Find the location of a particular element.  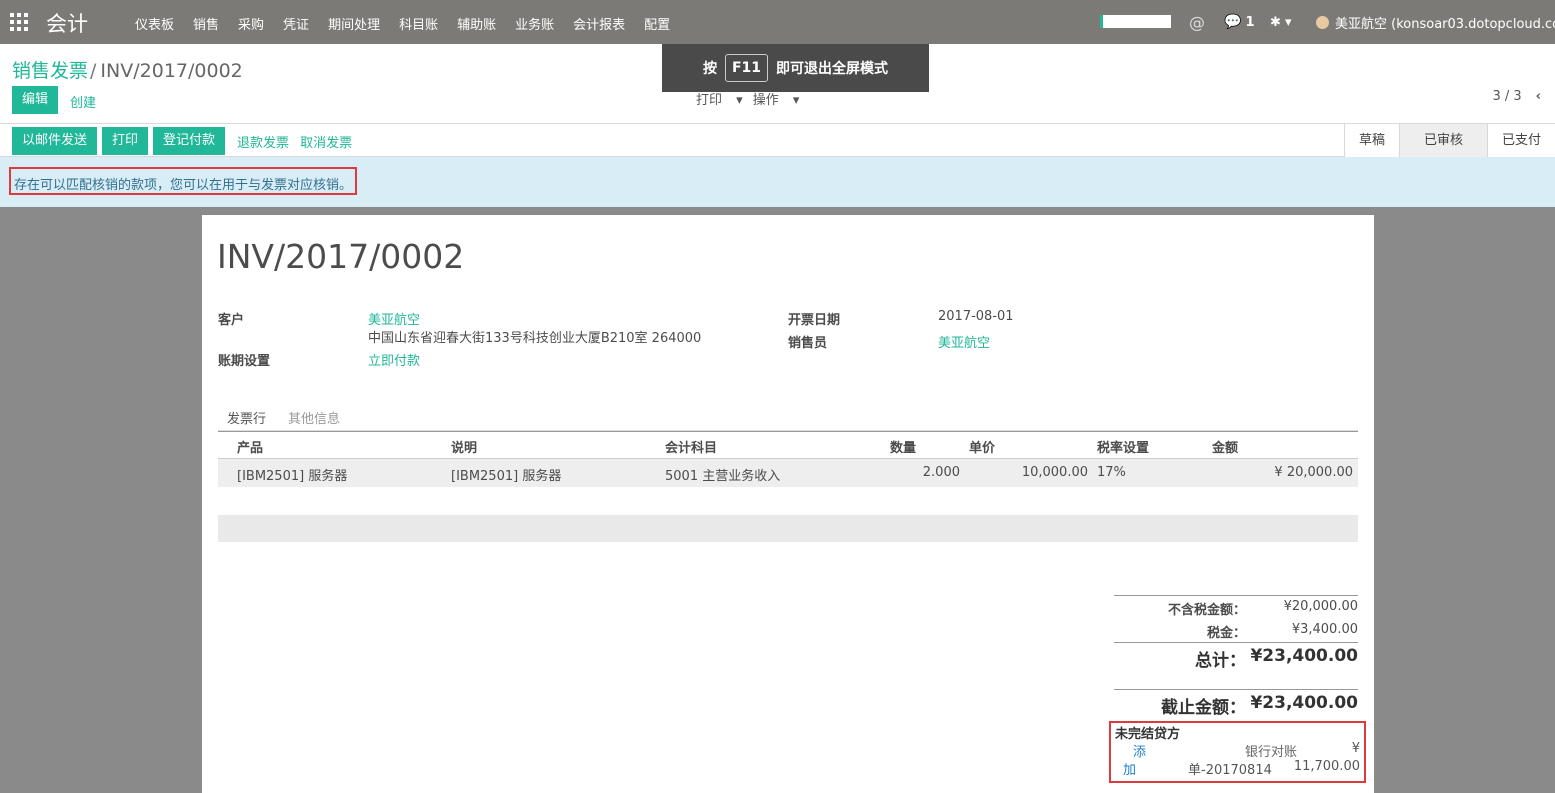

print-dropdown: 打印 ▾ is located at coordinates (719, 100).